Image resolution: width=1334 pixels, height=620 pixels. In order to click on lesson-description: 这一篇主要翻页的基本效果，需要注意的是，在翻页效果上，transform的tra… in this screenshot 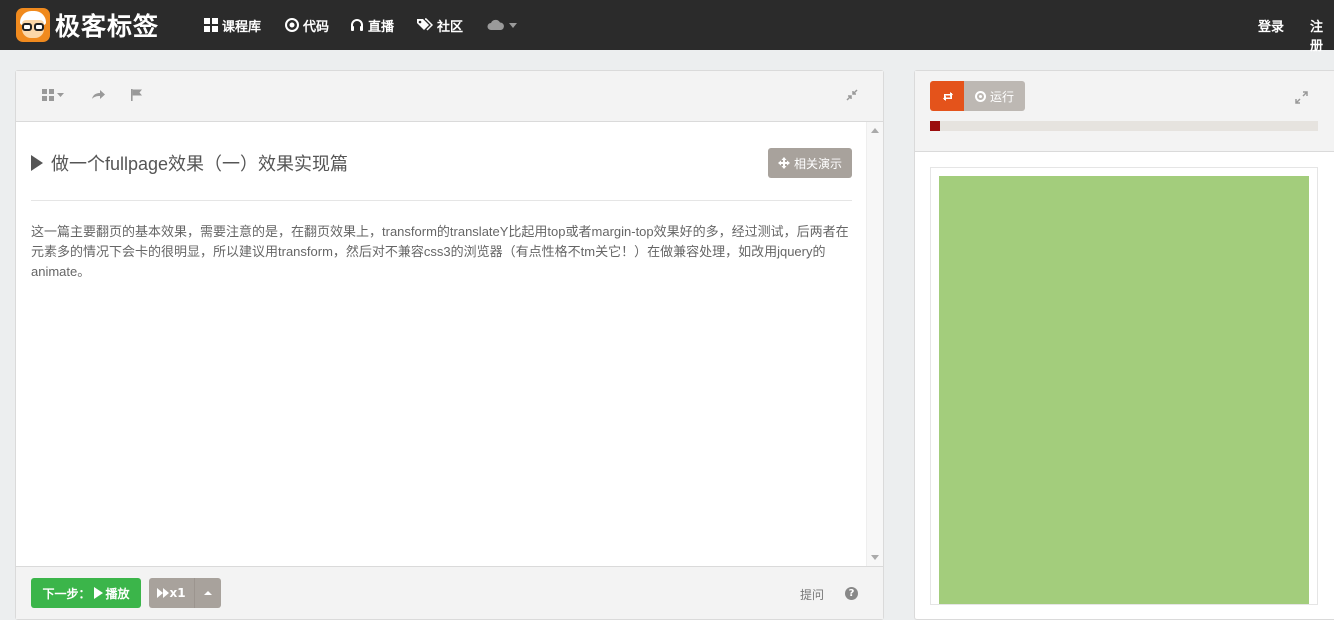, I will do `click(440, 251)`.